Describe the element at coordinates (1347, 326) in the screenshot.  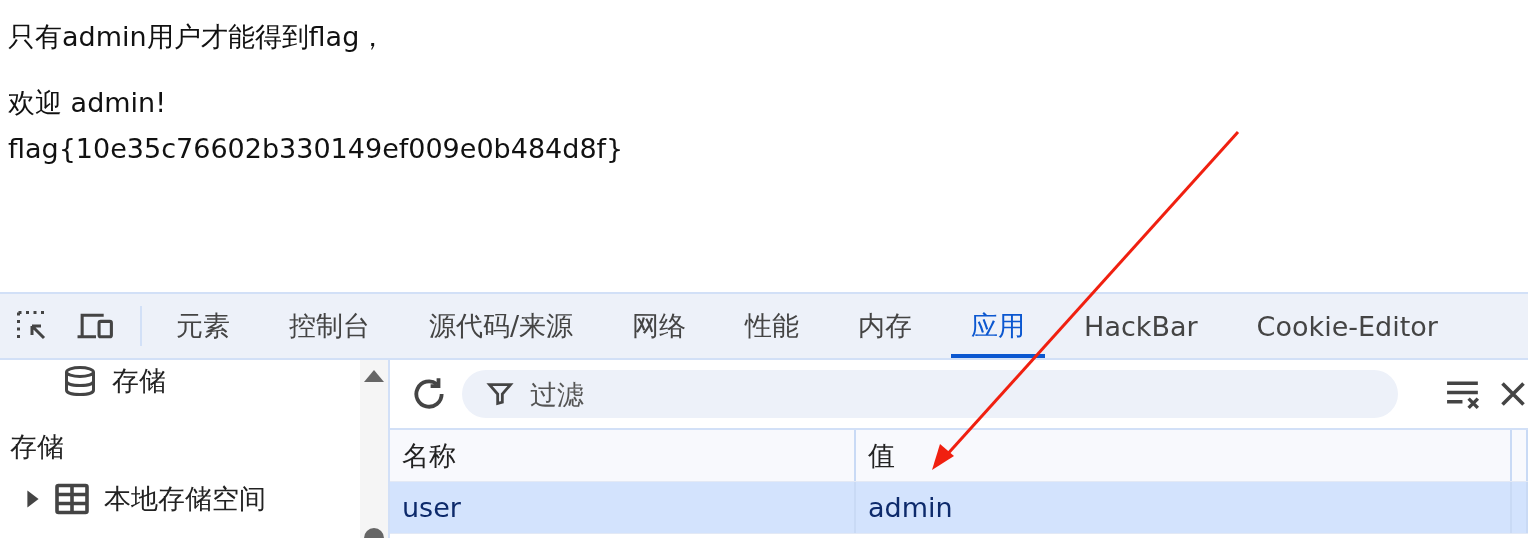
I see `devtools-tab: Cookie-Editor` at that location.